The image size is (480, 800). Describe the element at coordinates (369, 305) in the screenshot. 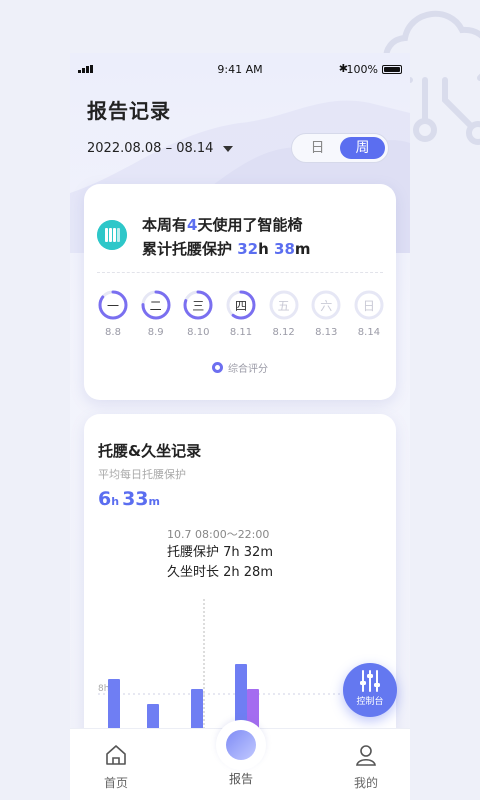

I see `score-ring: 日` at that location.